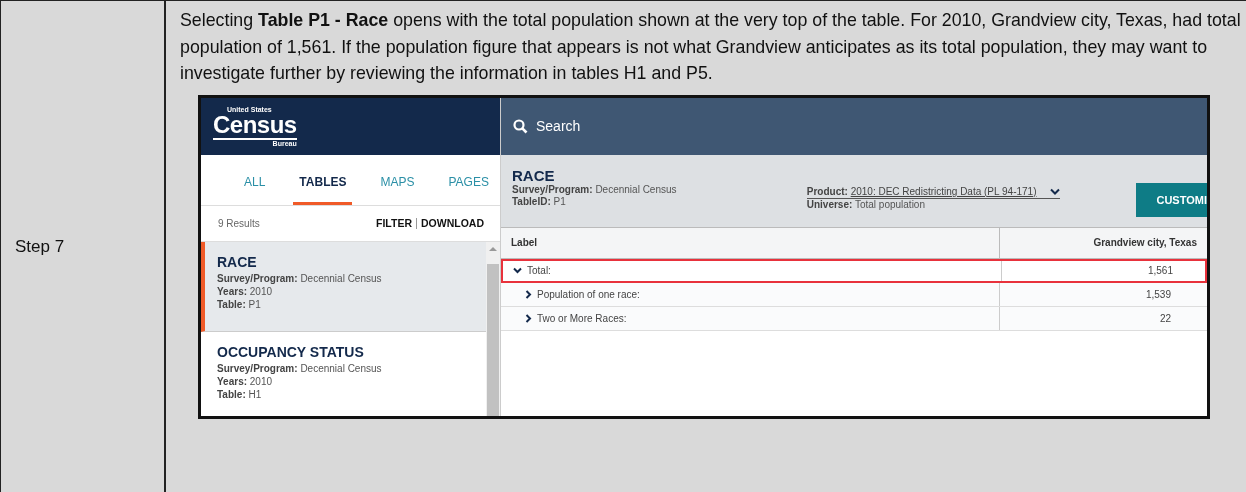 The image size is (1246, 492). Describe the element at coordinates (517, 270) in the screenshot. I see `caret-down-icon` at that location.